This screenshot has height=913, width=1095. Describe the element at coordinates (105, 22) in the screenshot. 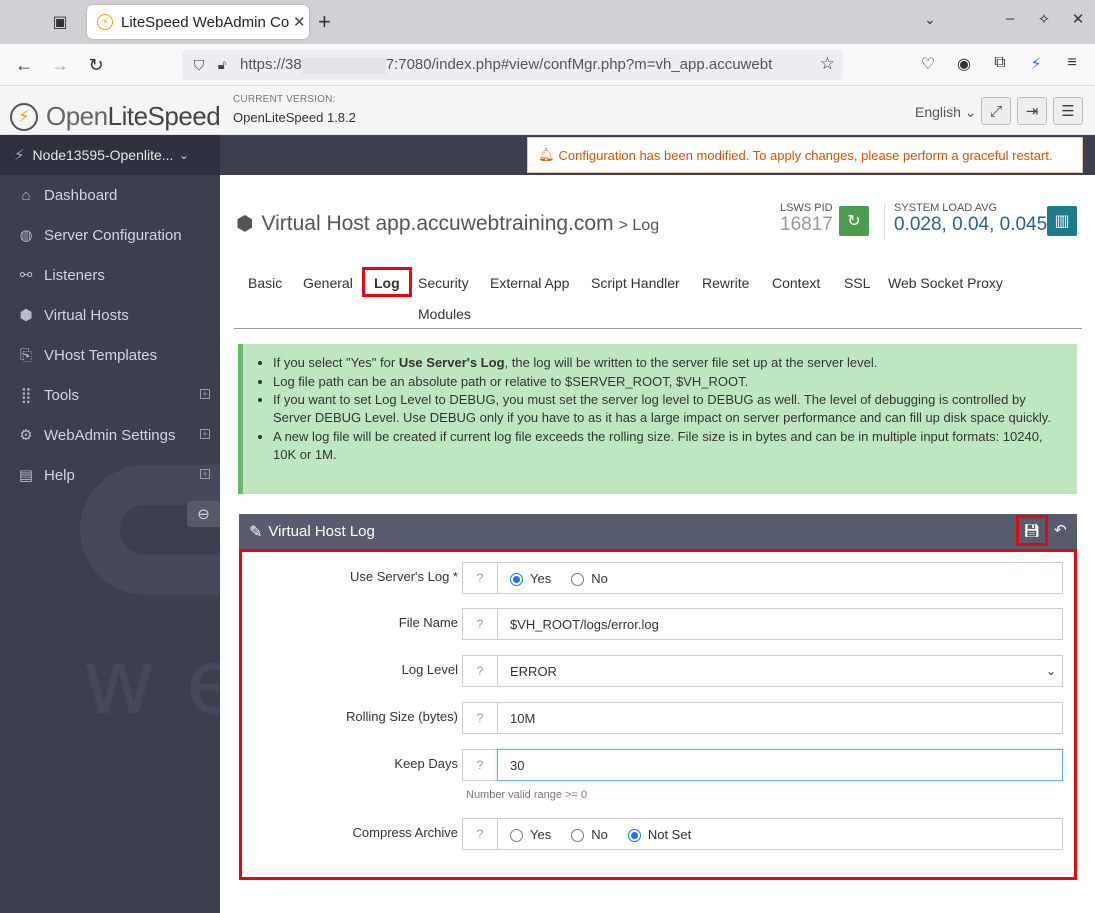

I see `litespeed-favicon-icon: ⚡` at that location.